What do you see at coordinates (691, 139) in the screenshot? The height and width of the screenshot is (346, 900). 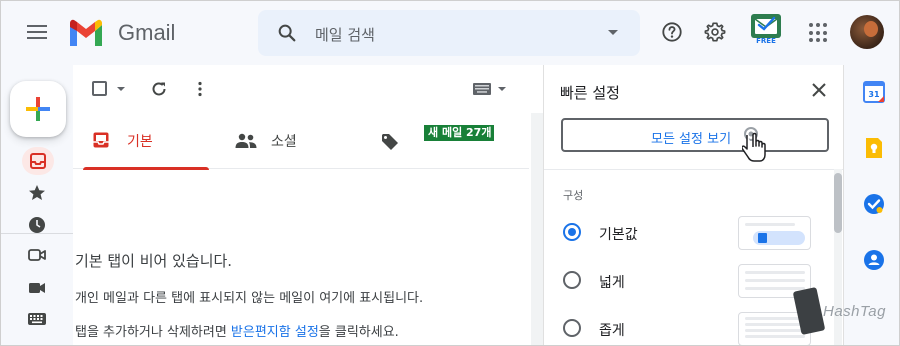 I see `see-all-settings-label: 모든 설정 보기` at bounding box center [691, 139].